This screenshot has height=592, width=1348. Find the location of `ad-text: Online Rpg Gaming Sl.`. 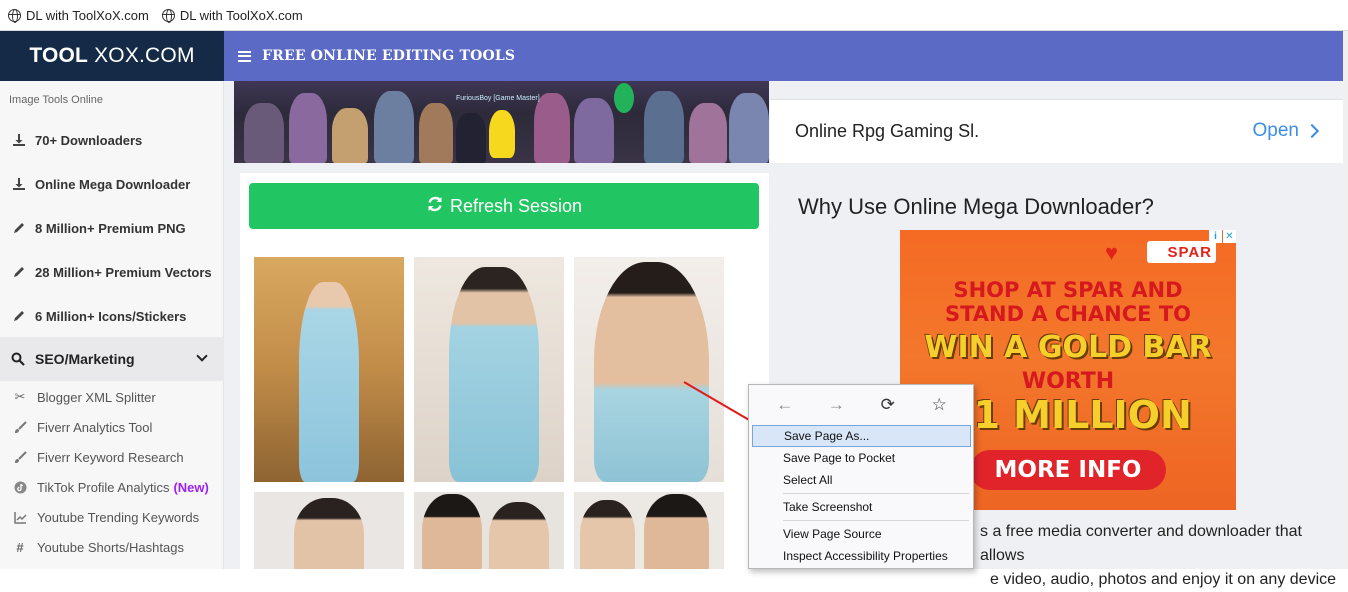

ad-text: Online Rpg Gaming Sl. is located at coordinates (887, 131).